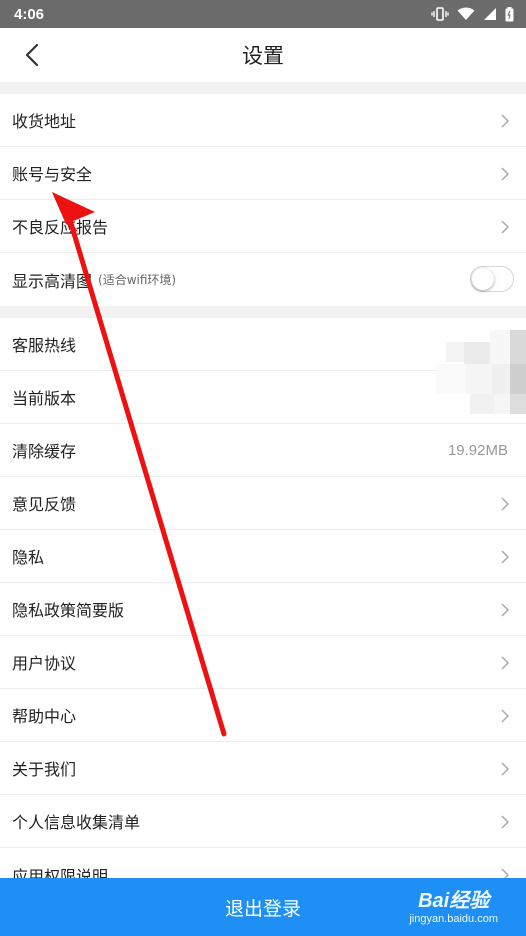  I want to click on status-icons, so click(472, 14).